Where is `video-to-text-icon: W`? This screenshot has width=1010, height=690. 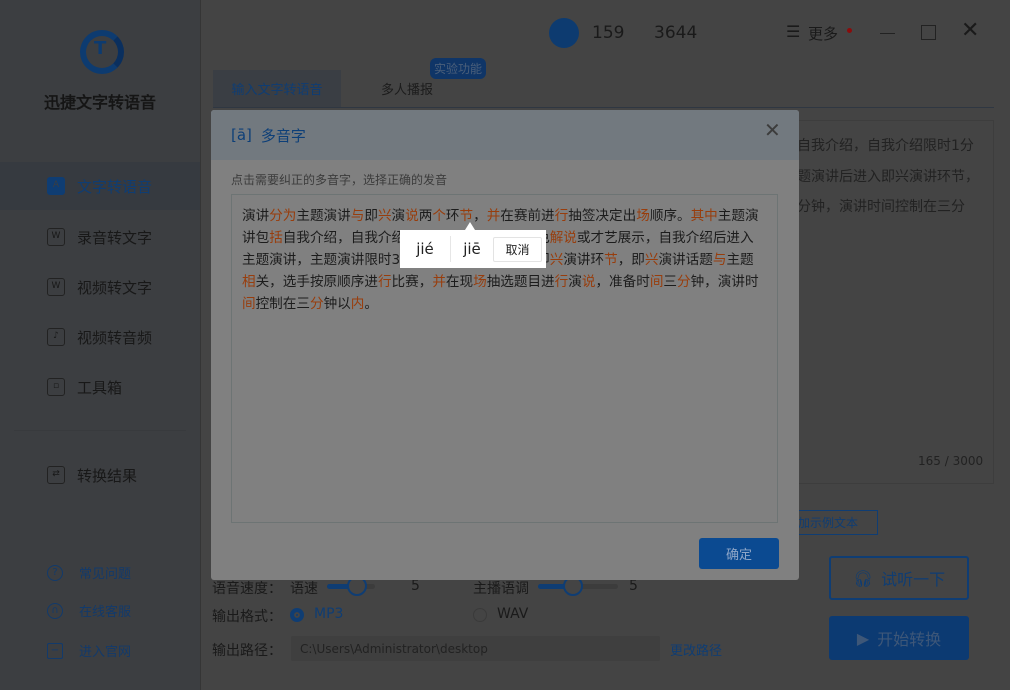
video-to-text-icon: W is located at coordinates (56, 287).